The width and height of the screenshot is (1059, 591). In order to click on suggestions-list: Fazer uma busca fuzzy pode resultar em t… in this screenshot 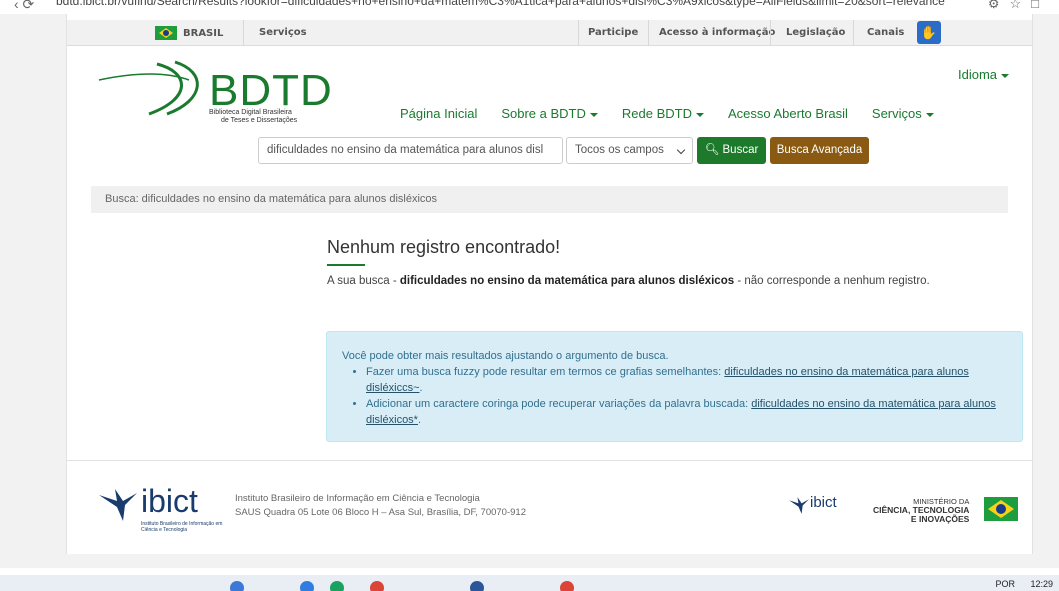, I will do `click(686, 396)`.